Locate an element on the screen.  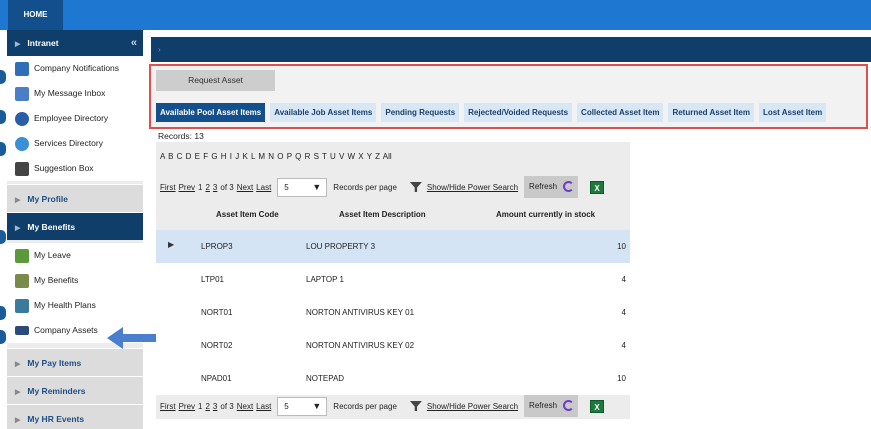
home-tab: HOME is located at coordinates (35, 15).